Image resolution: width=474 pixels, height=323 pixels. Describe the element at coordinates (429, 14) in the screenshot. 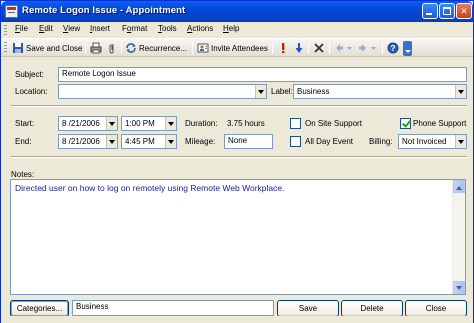

I see `minimize-icon` at that location.